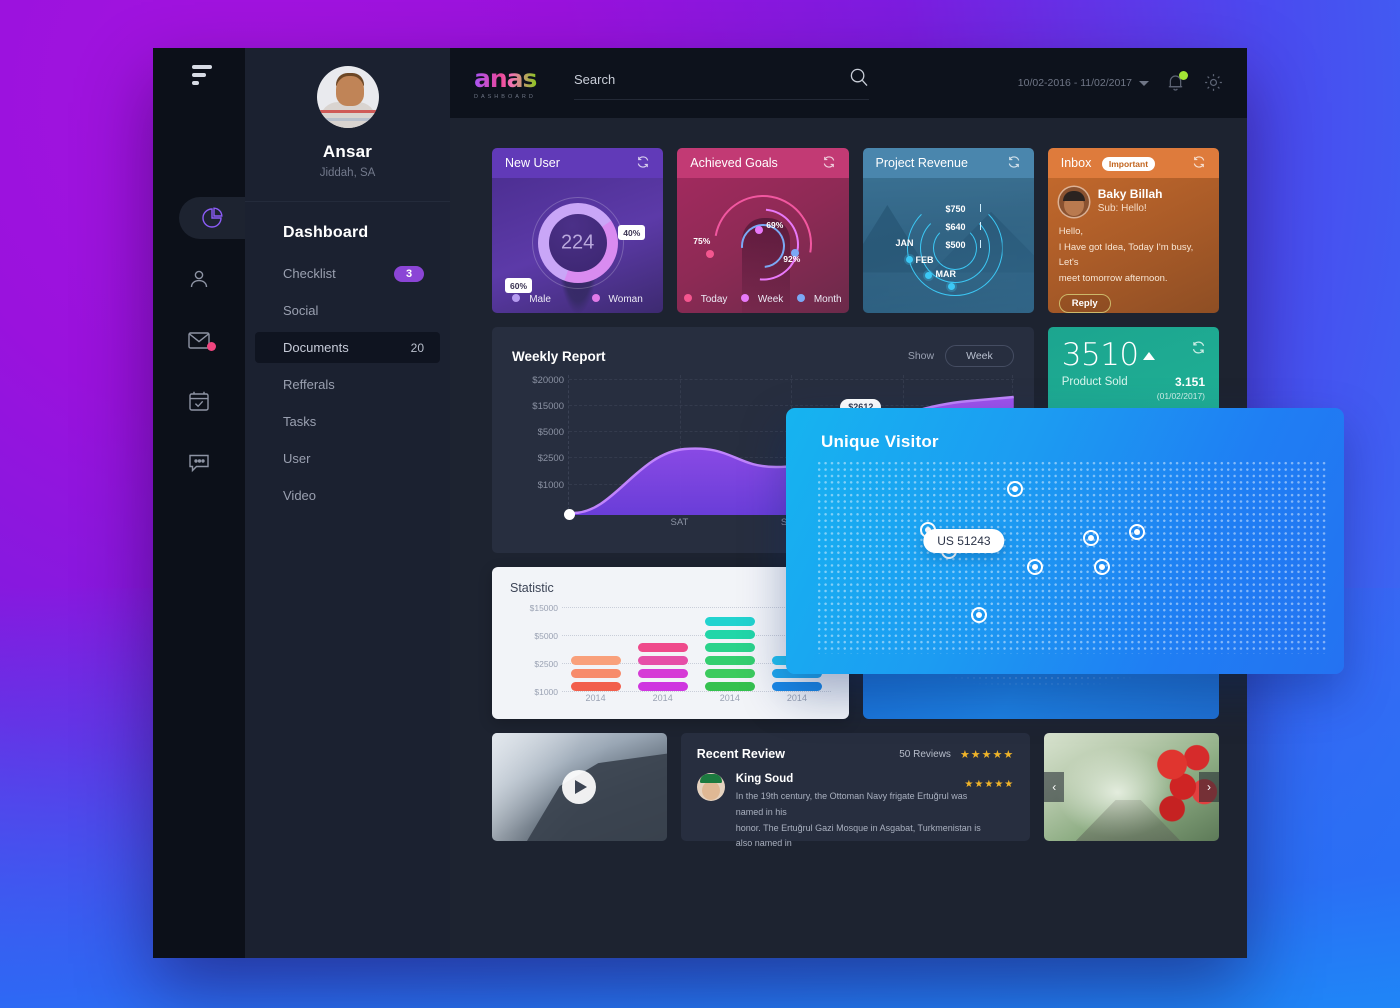 The image size is (1400, 1008). What do you see at coordinates (1180, 396) in the screenshot?
I see `secondary-date: (01/02/2017)` at bounding box center [1180, 396].